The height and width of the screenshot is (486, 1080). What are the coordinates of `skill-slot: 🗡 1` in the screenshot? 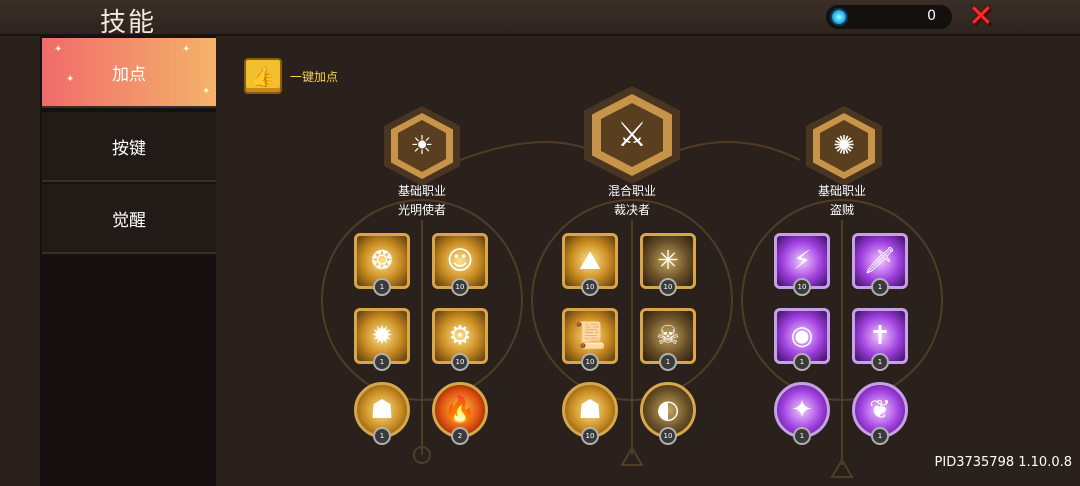 It's located at (880, 264).